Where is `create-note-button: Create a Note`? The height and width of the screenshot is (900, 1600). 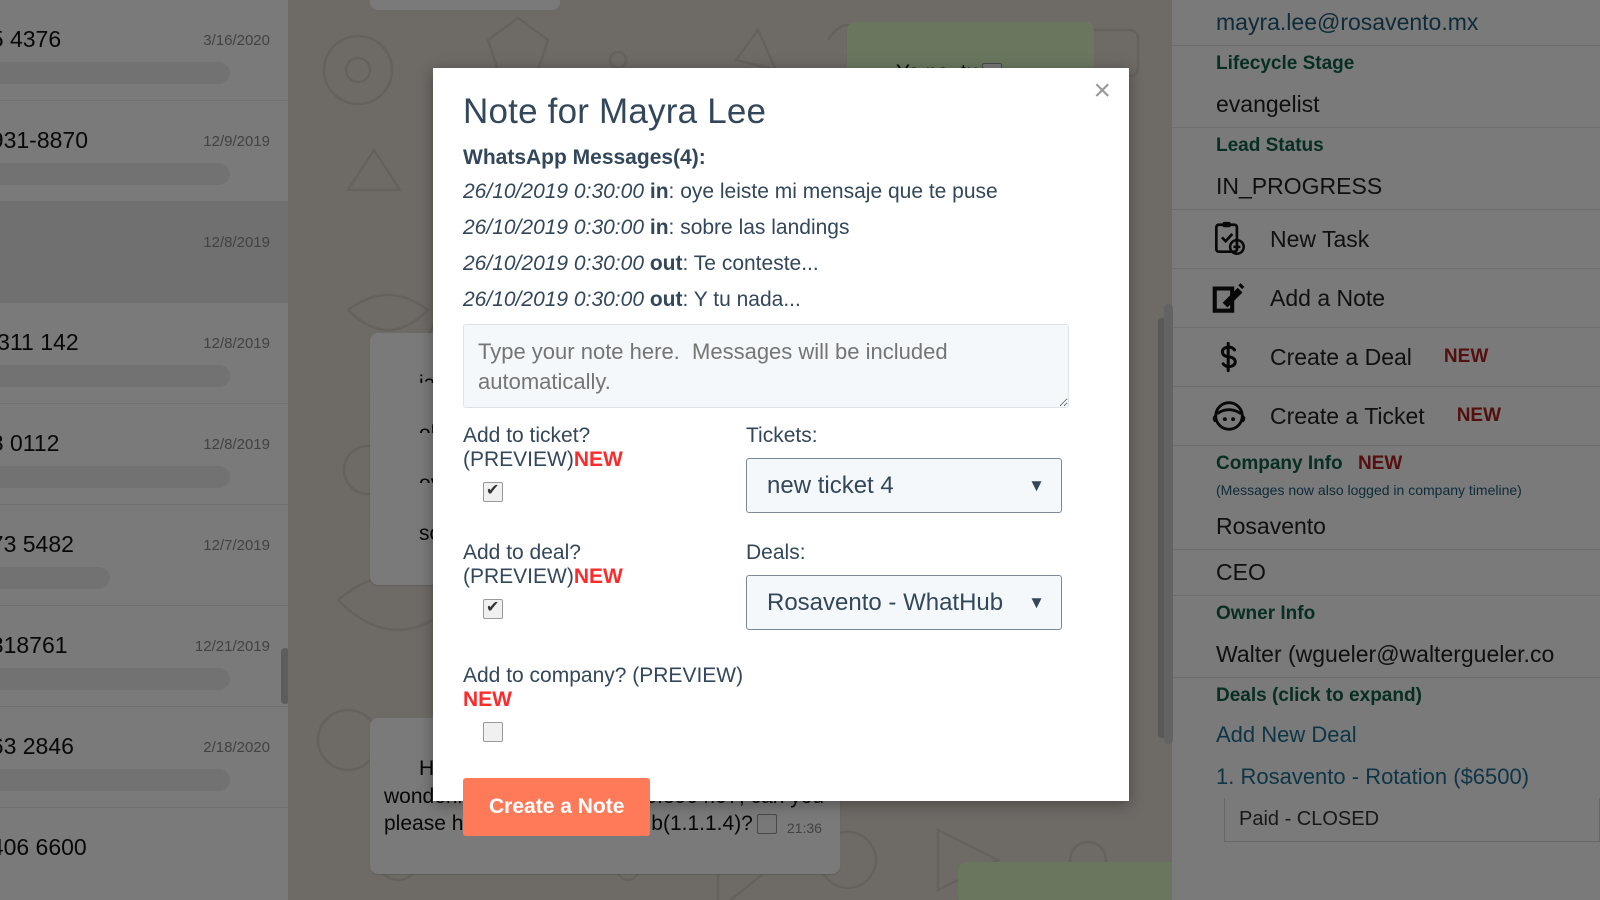 create-note-button: Create a Note is located at coordinates (557, 807).